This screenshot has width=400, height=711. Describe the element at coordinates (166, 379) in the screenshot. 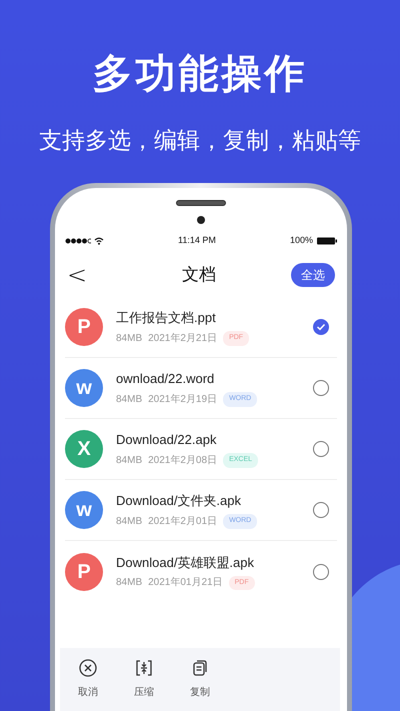

I see `file-name: ownload/22.word` at that location.